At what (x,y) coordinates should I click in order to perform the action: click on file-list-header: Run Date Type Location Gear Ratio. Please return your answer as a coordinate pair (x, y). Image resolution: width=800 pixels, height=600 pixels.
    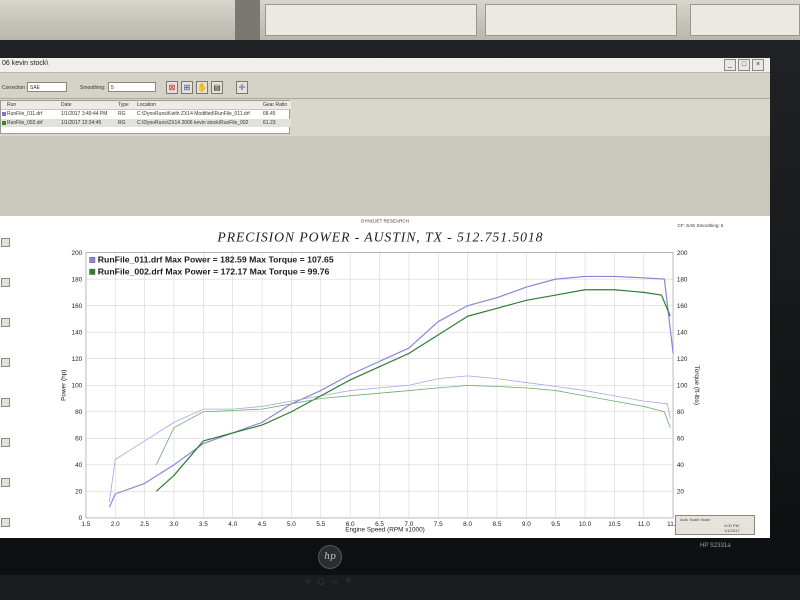
    Looking at the image, I should click on (146, 105).